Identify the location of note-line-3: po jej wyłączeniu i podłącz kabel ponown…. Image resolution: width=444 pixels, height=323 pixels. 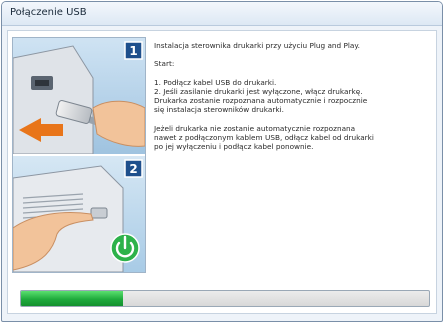
(234, 147).